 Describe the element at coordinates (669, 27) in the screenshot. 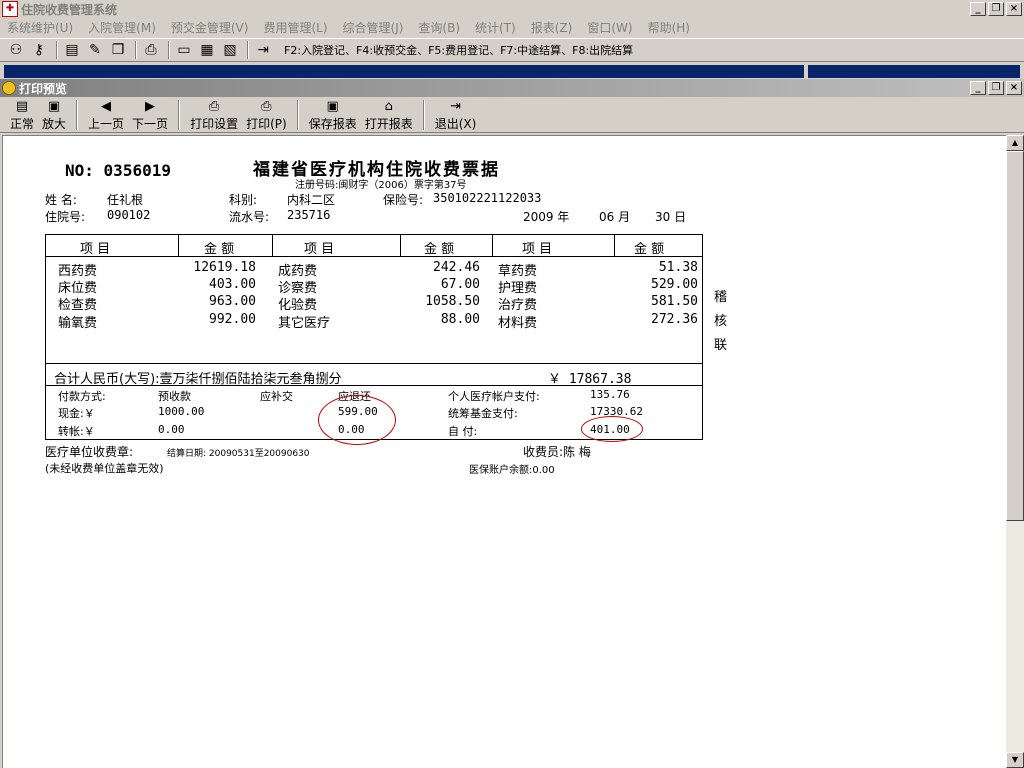

I see `menu-help: 帮助(H)` at that location.